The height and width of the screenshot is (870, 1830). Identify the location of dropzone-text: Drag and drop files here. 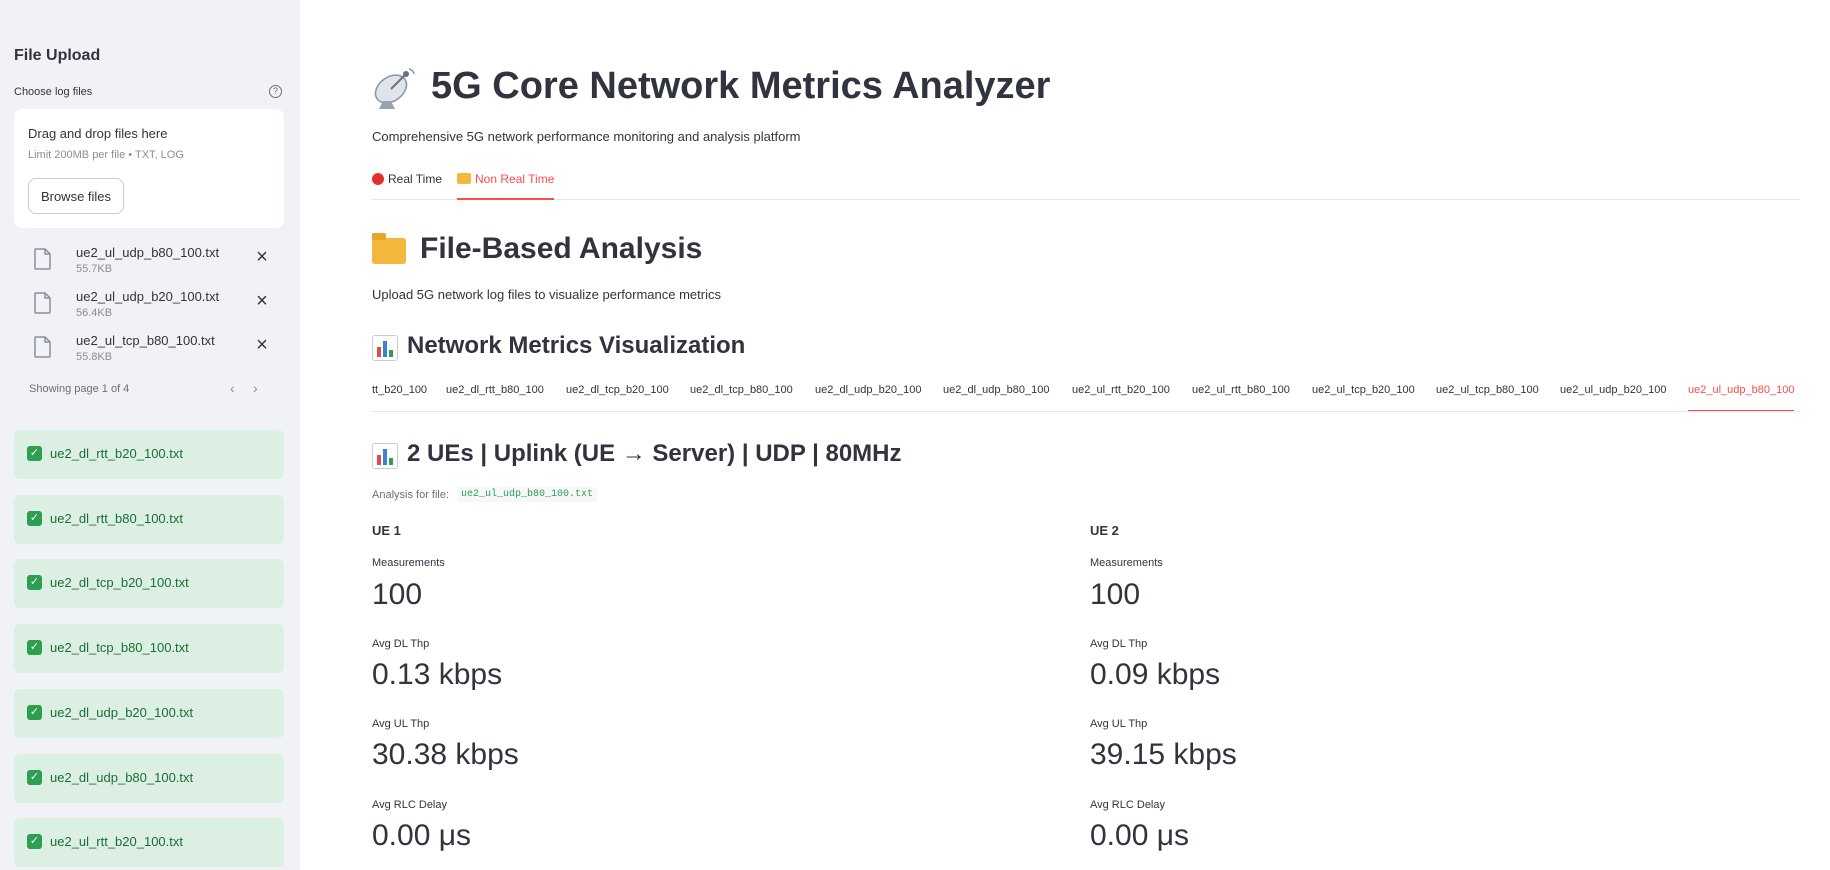
(98, 133).